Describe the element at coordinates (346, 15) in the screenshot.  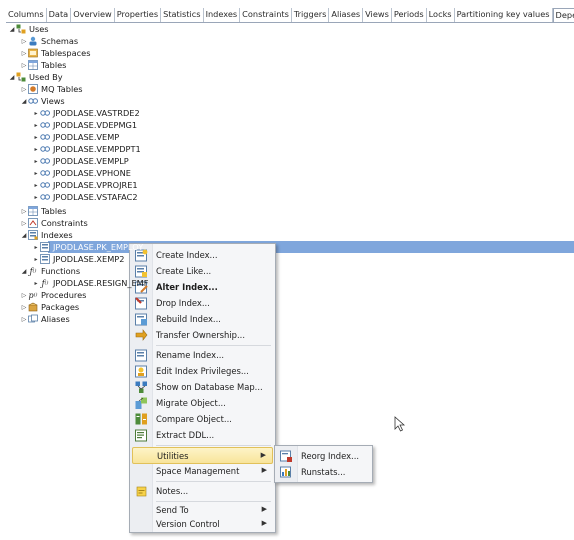
I see `tab-aliases: Aliases` at that location.